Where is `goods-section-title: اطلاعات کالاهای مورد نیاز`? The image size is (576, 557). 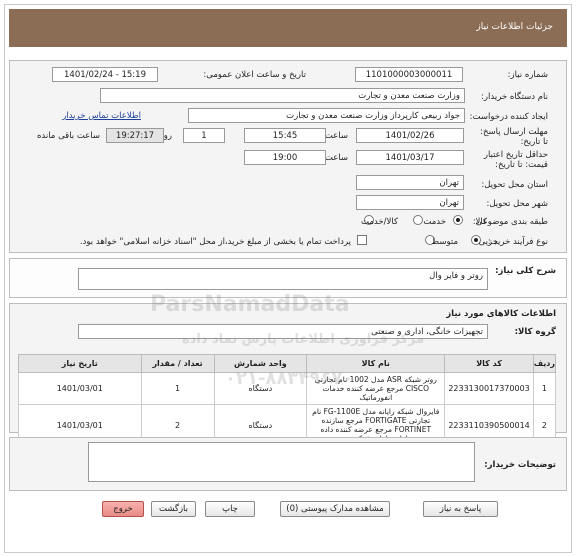
goods-section-title: اطلاعات کالاهای مورد نیاز is located at coordinates (501, 314).